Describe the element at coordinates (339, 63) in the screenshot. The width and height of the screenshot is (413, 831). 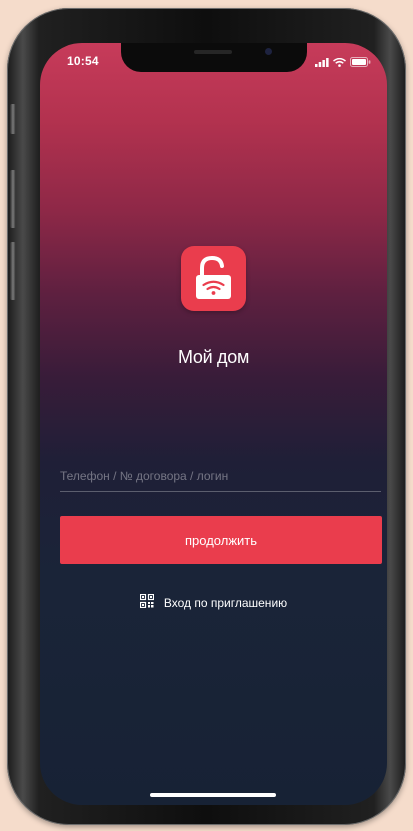
I see `wifi-icon` at that location.